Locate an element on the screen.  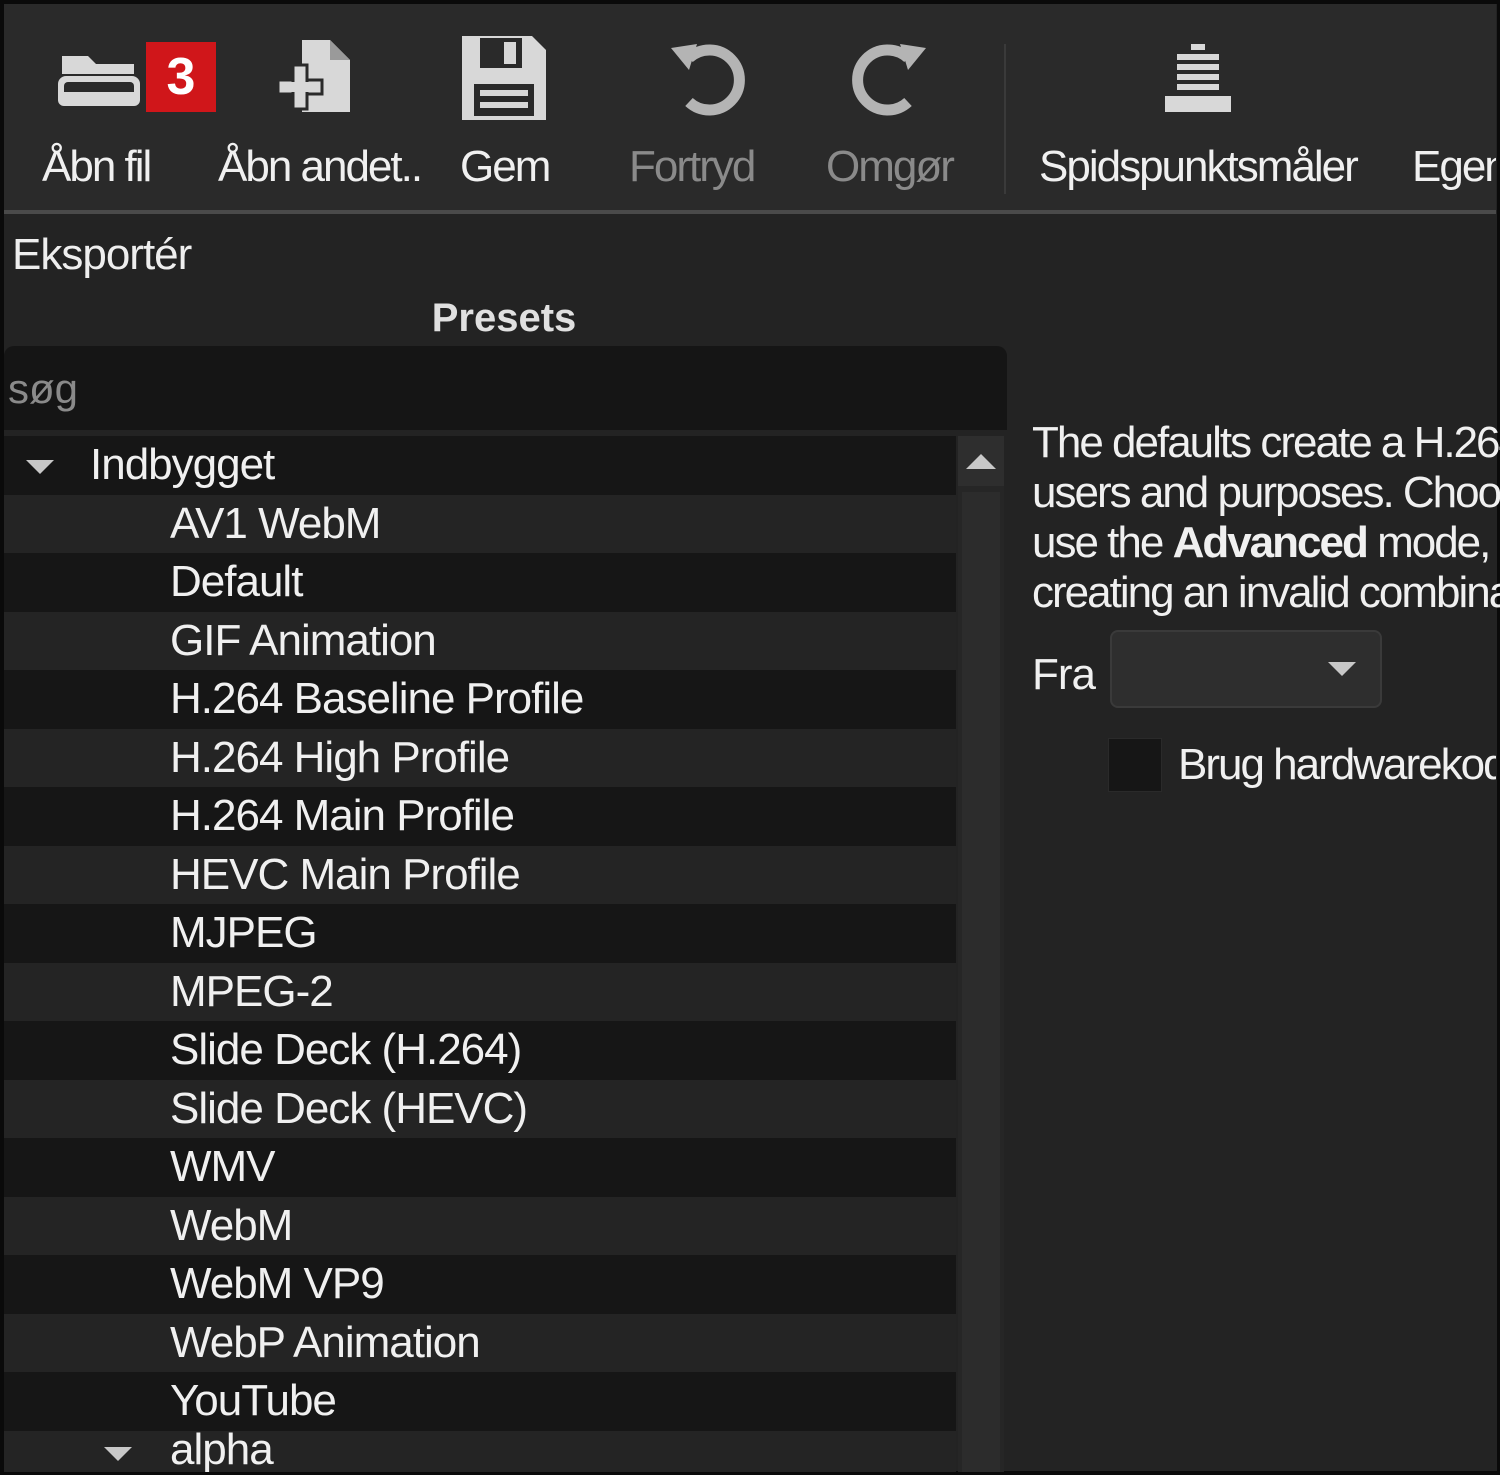
description-text: mode, but beware of is located at coordinates (1438, 542).